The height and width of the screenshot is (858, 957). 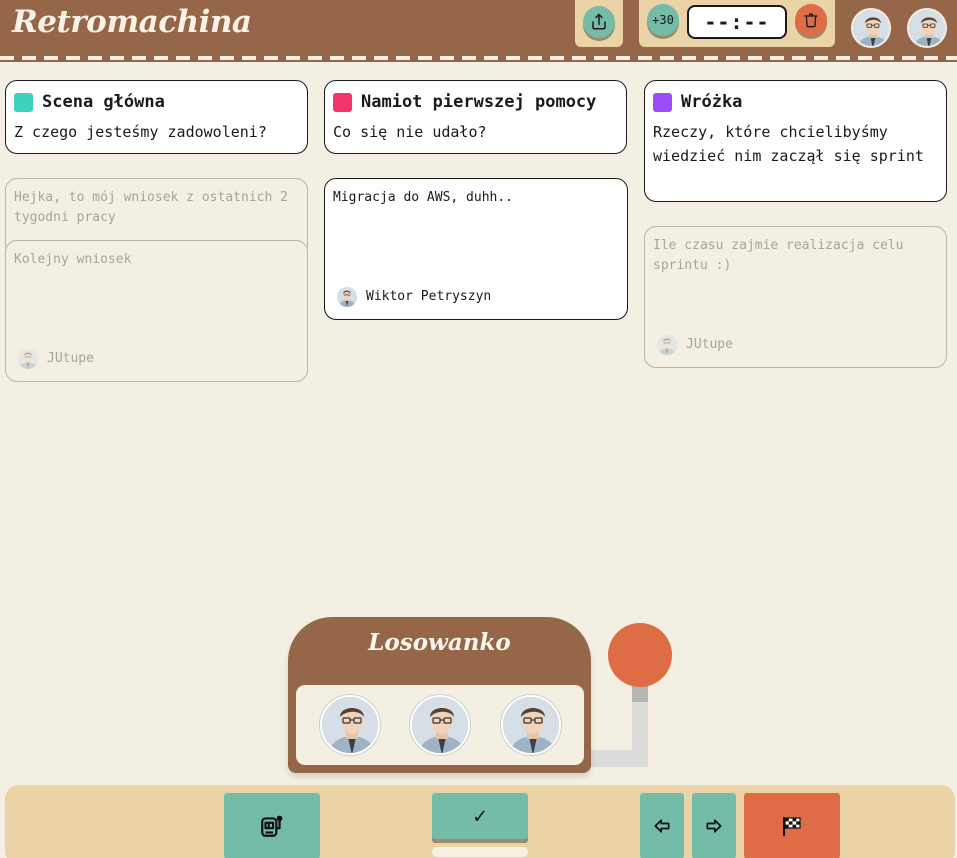 What do you see at coordinates (479, 102) in the screenshot?
I see `column-title: Namiot pierwszej pomocy` at bounding box center [479, 102].